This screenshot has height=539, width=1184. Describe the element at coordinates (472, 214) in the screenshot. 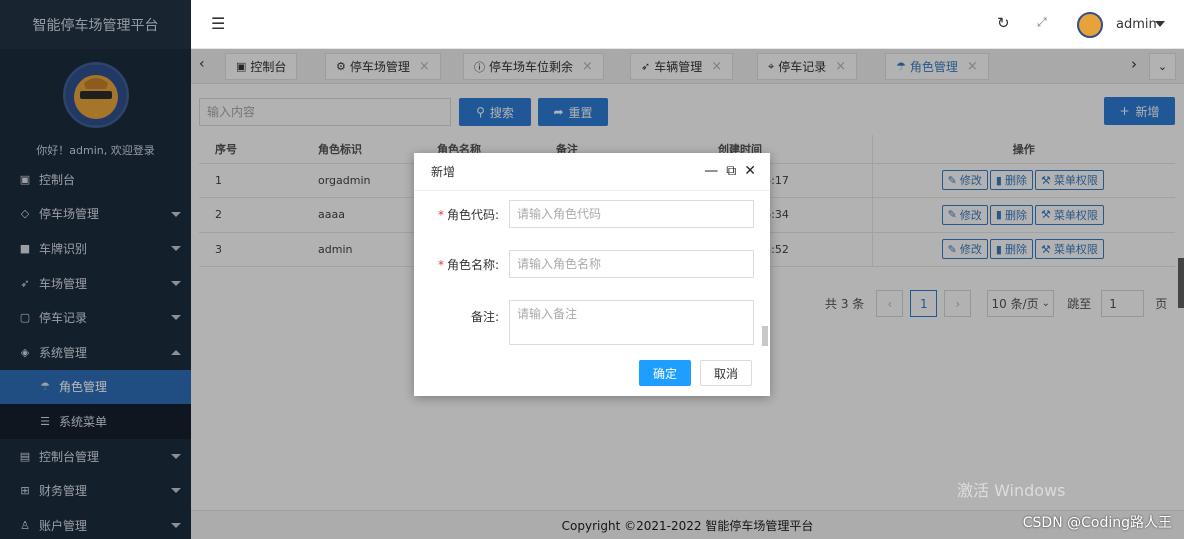

I see `code-label-text: 角色代码:` at that location.